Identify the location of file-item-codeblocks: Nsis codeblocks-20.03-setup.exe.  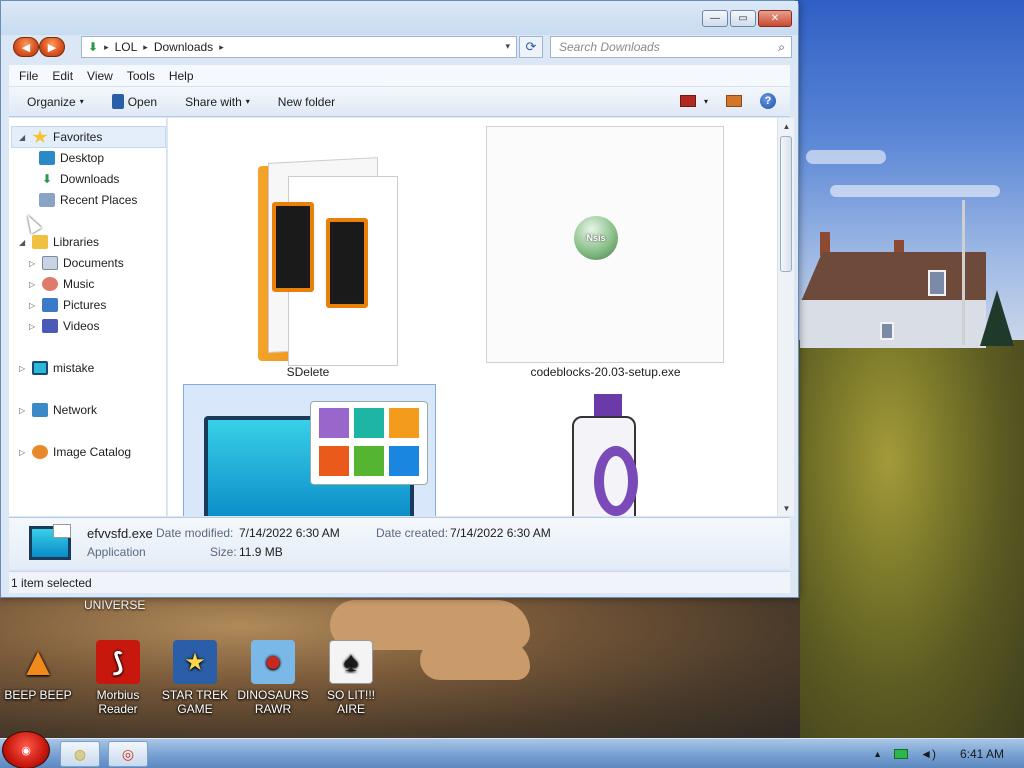
(605, 250).